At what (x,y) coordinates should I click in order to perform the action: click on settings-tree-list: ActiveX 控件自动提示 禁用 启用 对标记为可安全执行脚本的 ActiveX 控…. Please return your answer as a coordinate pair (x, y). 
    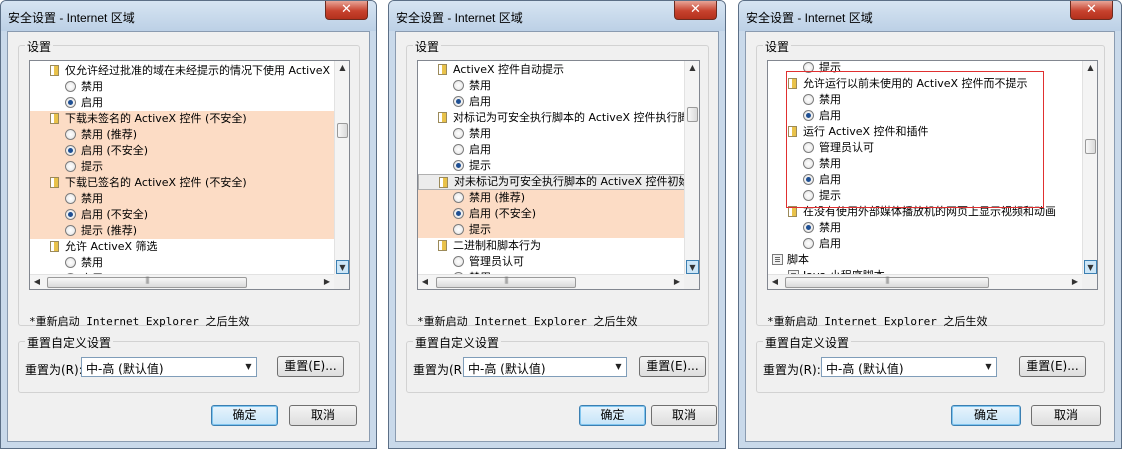
    Looking at the image, I should click on (558, 175).